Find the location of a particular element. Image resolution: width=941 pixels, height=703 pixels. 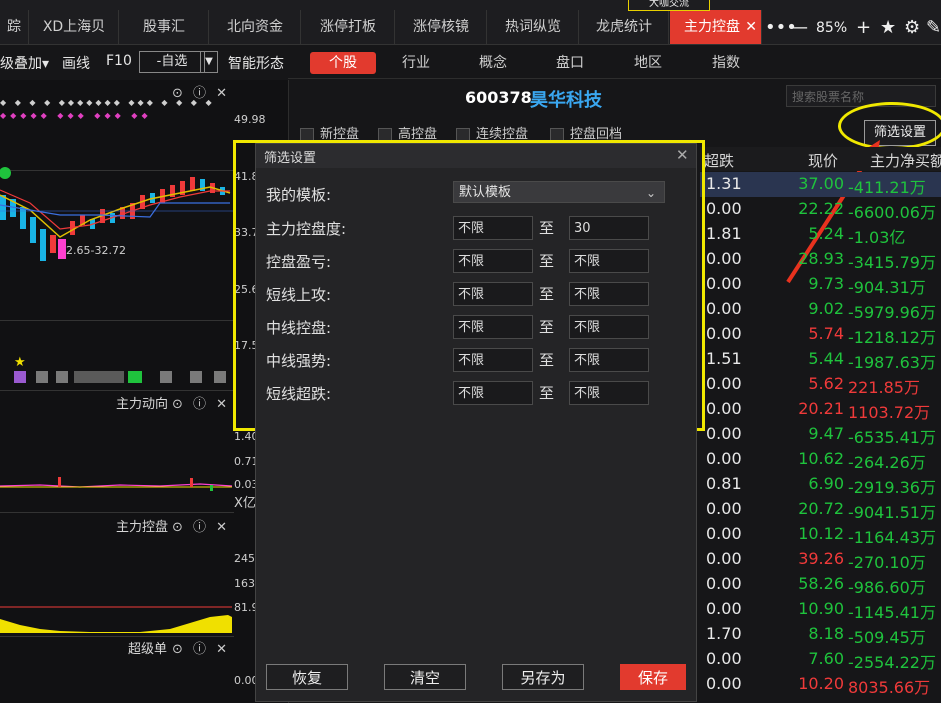

f10-button: F10 is located at coordinates (119, 61).